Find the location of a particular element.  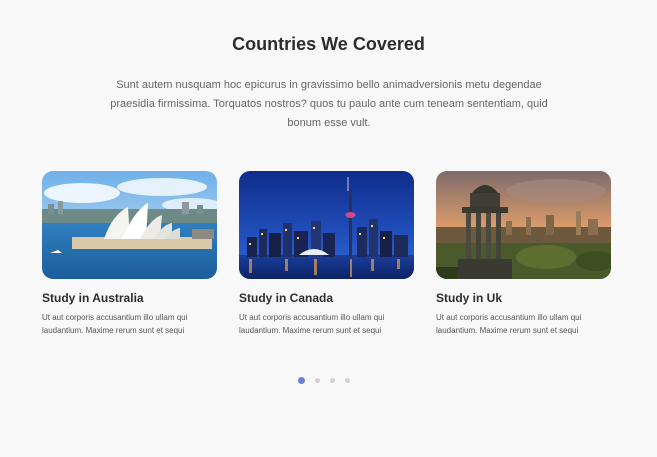

card-title: Study in Australia is located at coordinates (129, 298).